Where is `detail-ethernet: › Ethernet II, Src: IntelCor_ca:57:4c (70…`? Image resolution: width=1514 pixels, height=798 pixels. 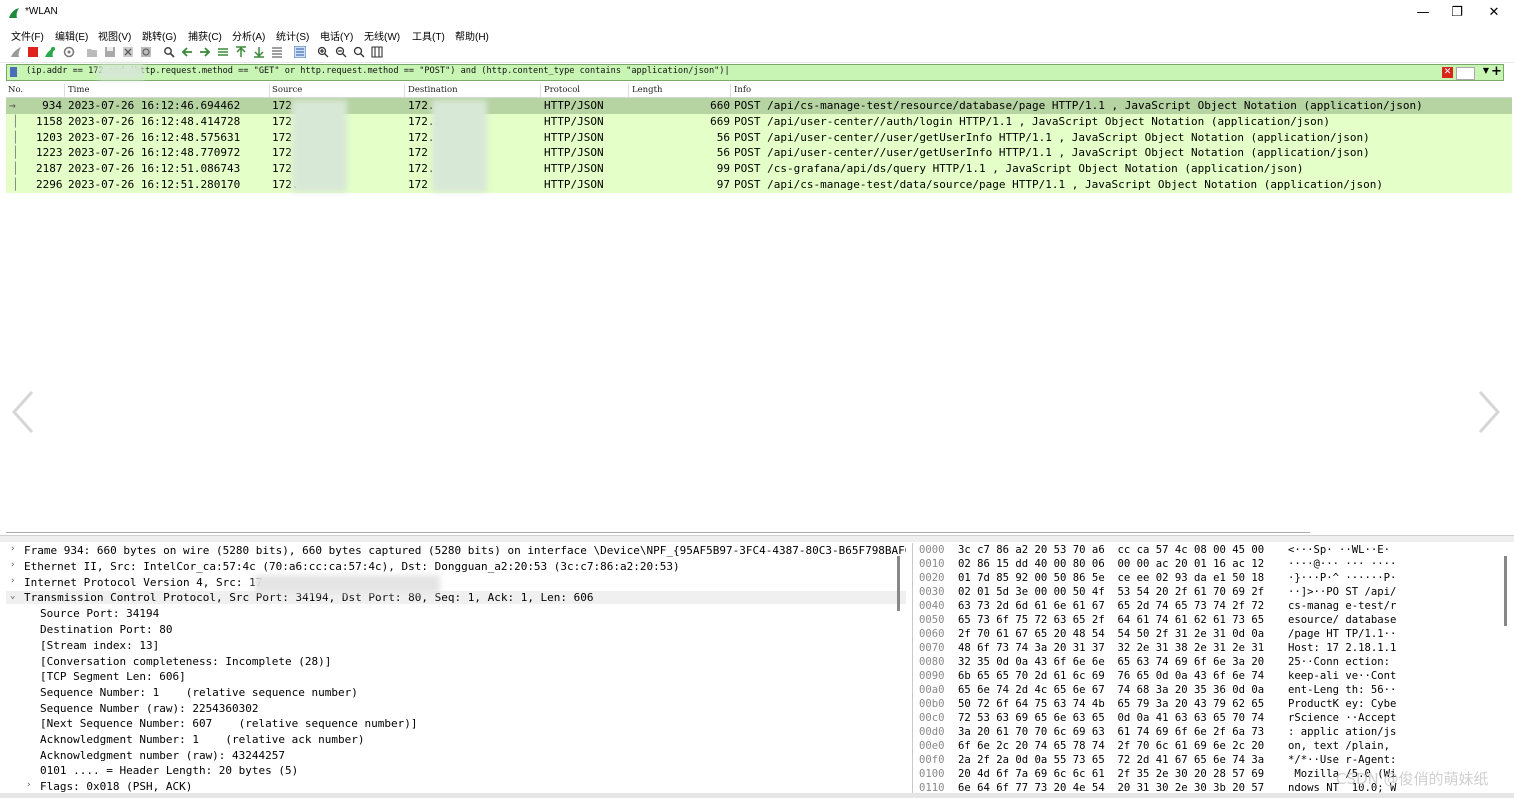 detail-ethernet: › Ethernet II, Src: IntelCor_ca:57:4c (70… is located at coordinates (345, 566).